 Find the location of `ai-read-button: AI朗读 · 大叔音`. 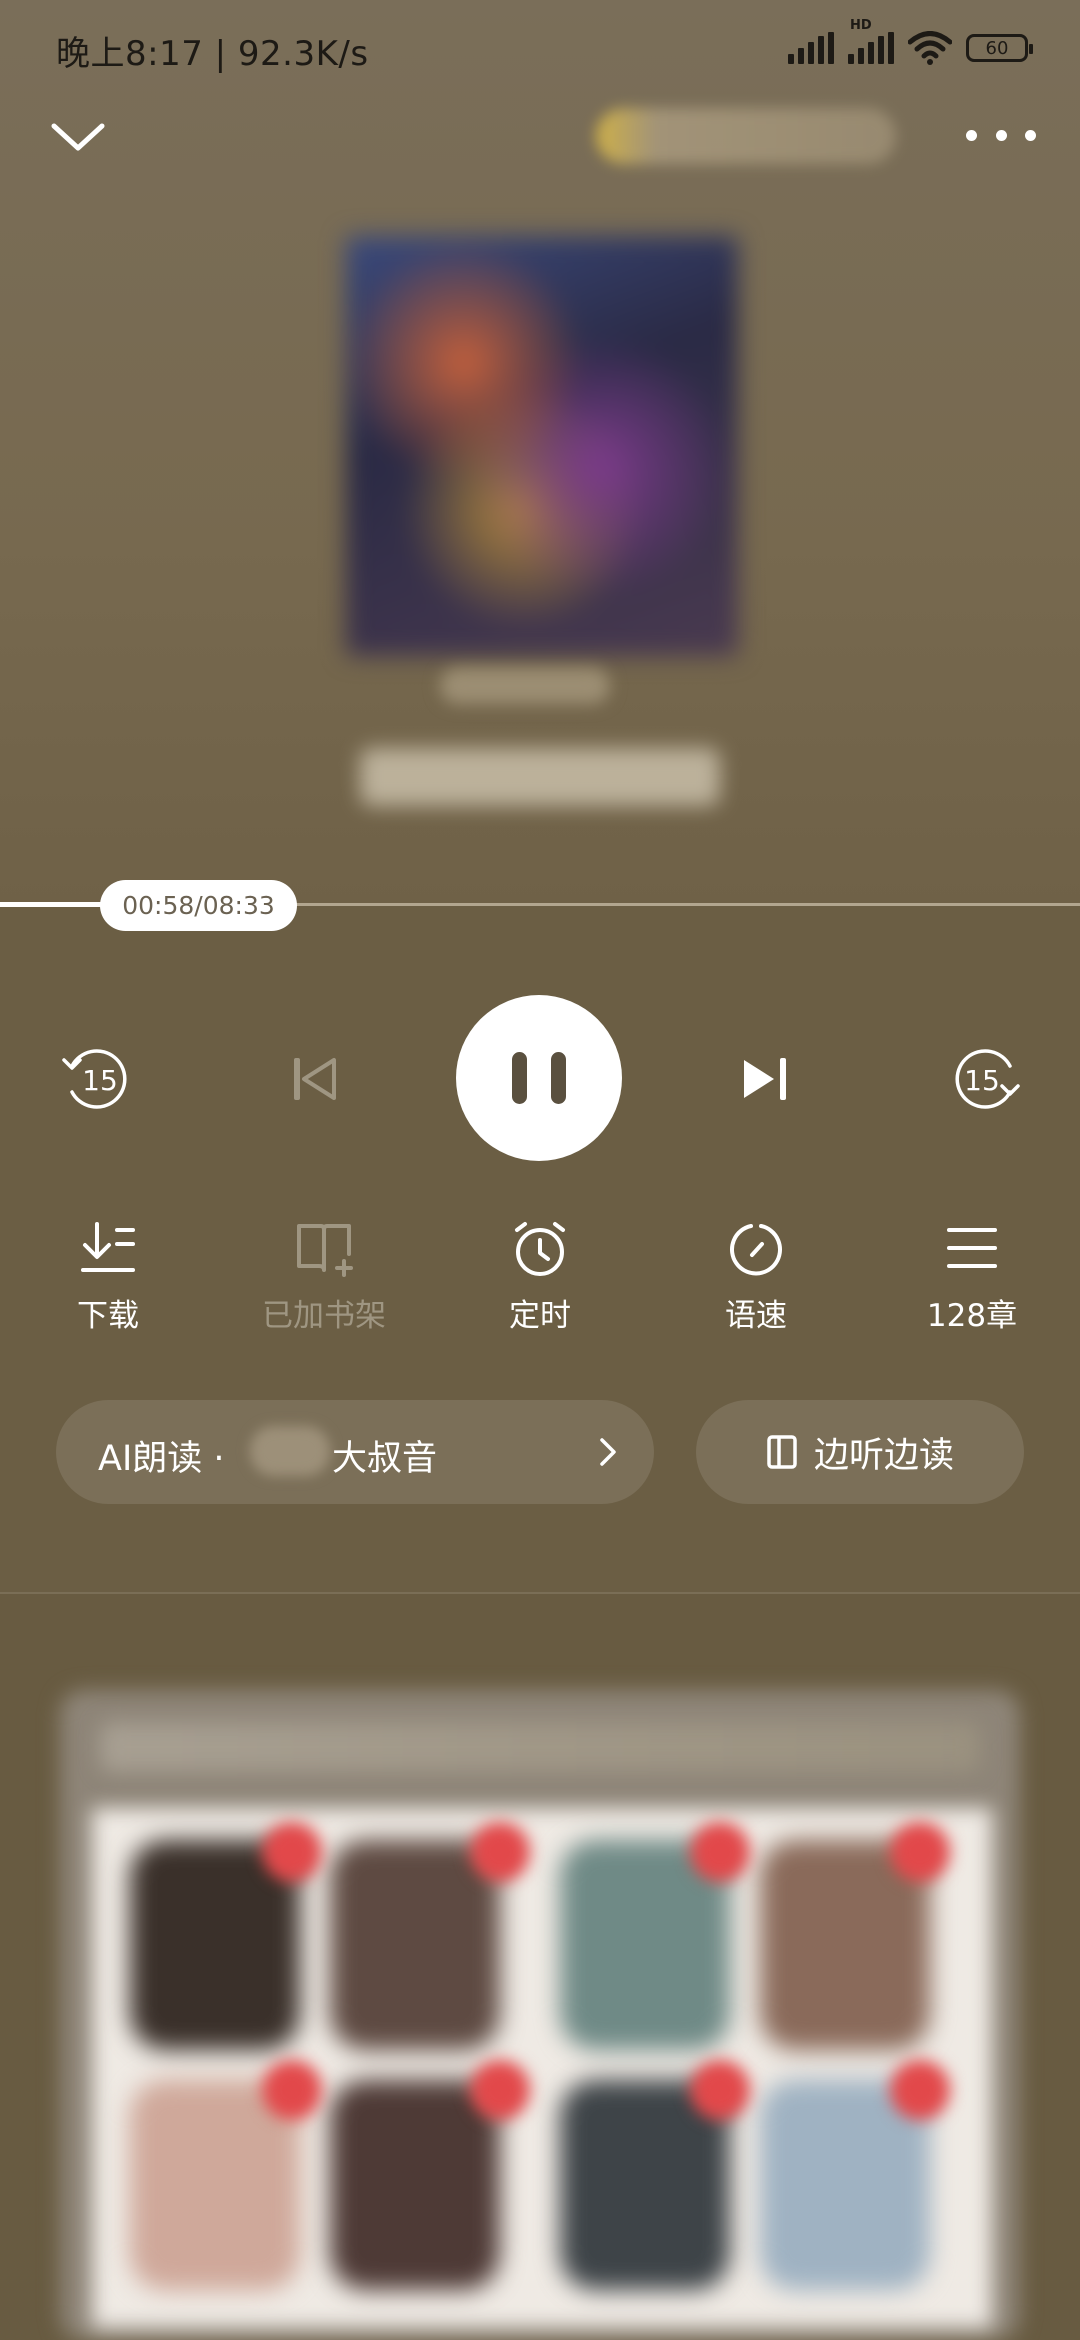

ai-read-button: AI朗读 · 大叔音 is located at coordinates (355, 1452).